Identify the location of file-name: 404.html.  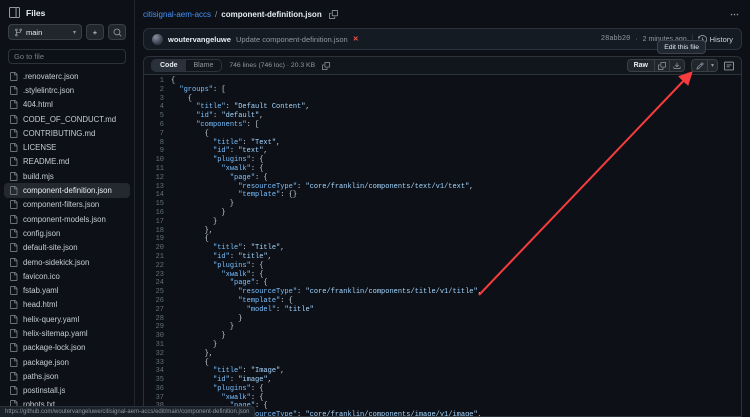
(38, 105).